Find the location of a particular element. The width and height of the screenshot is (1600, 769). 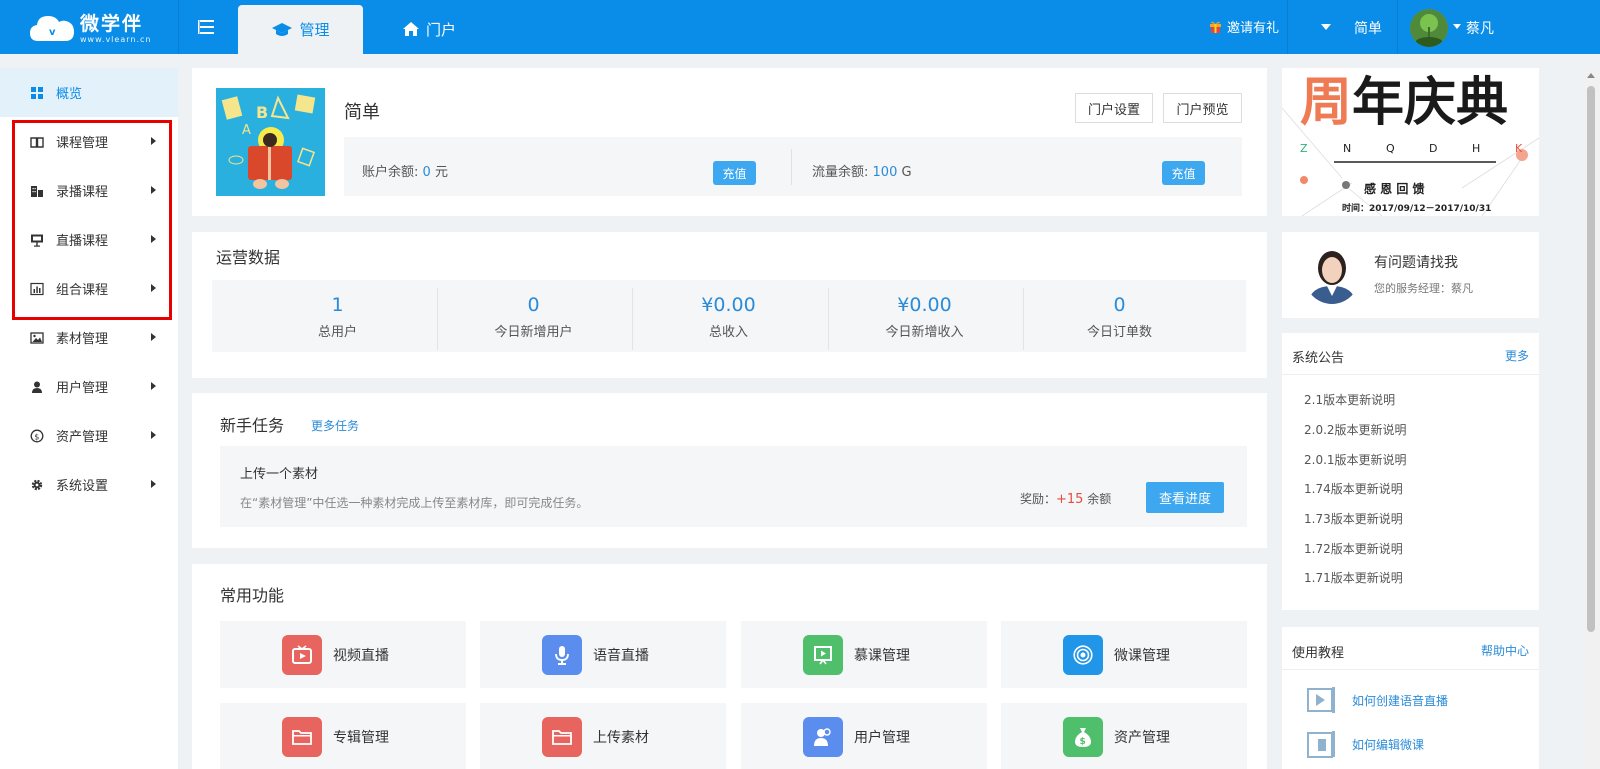

coin-icon: $ is located at coordinates (37, 436).